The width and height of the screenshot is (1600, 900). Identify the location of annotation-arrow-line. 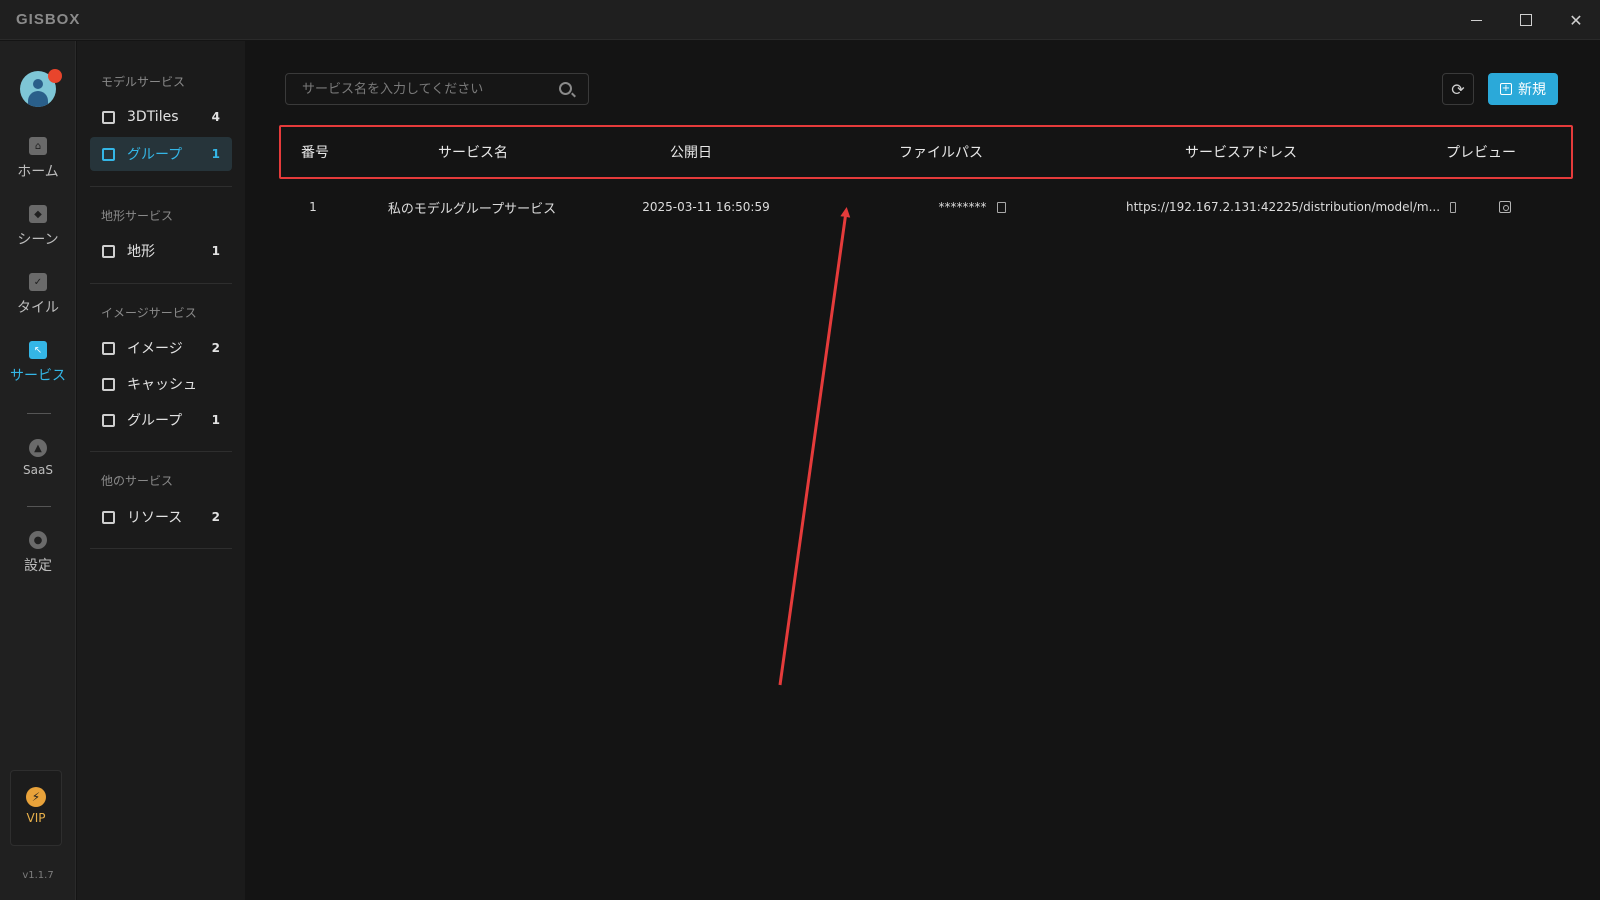
(814, 446).